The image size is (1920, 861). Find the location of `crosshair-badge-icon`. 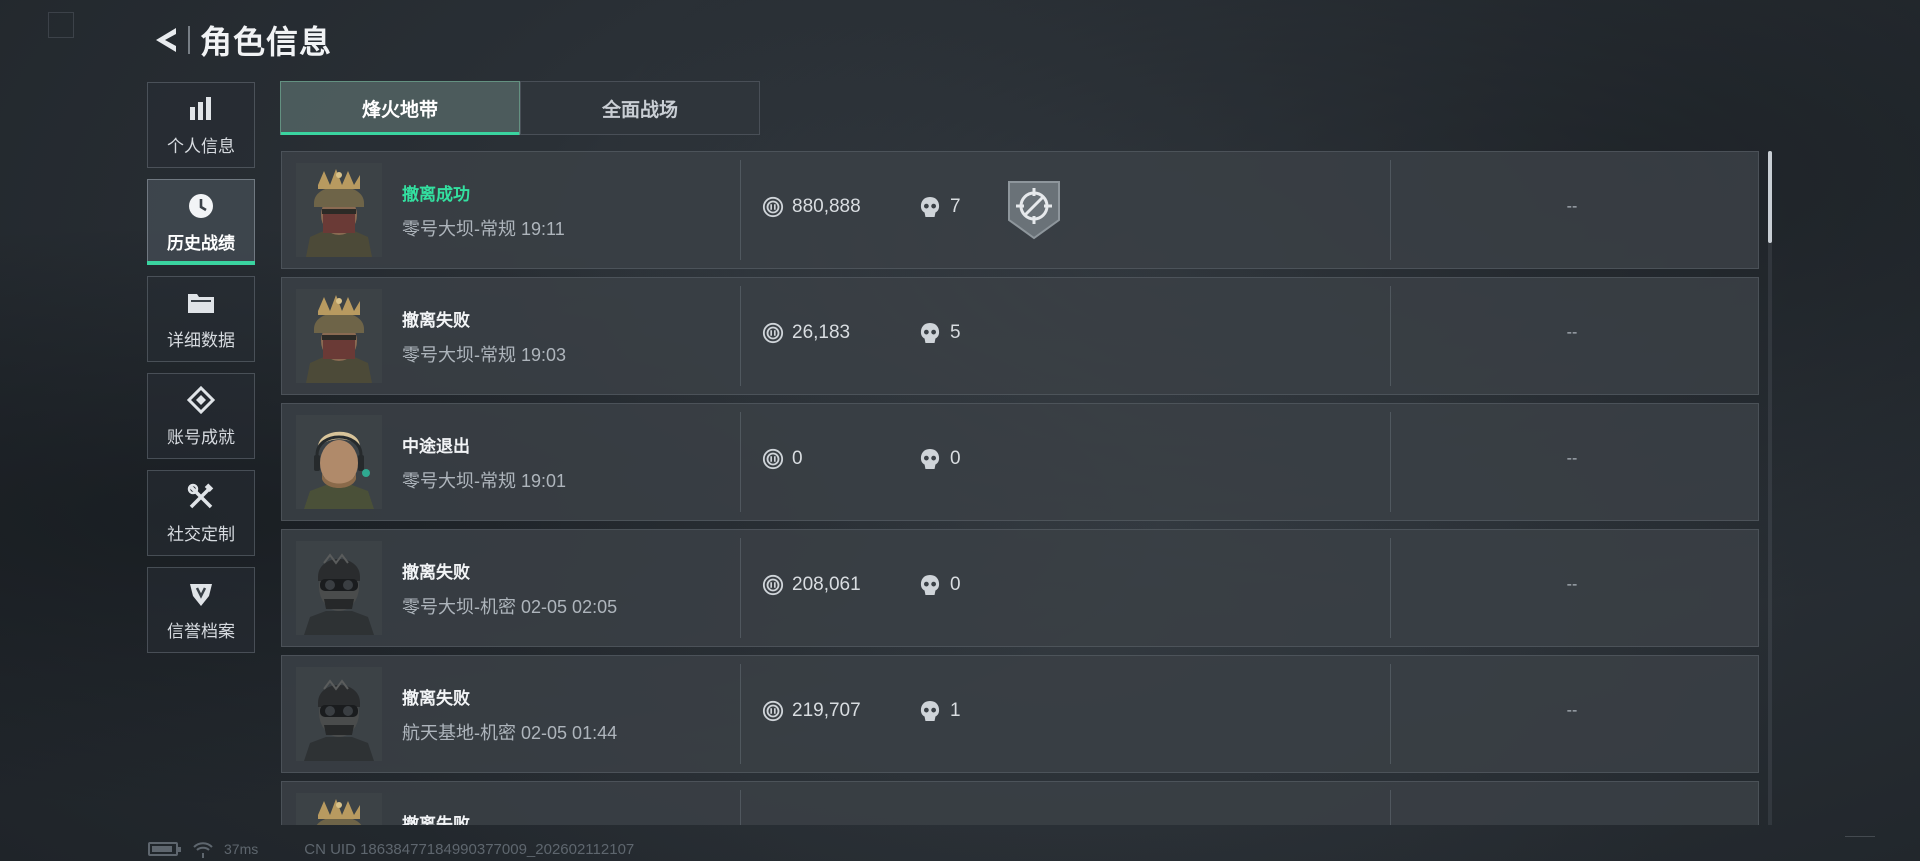

crosshair-badge-icon is located at coordinates (1034, 210).